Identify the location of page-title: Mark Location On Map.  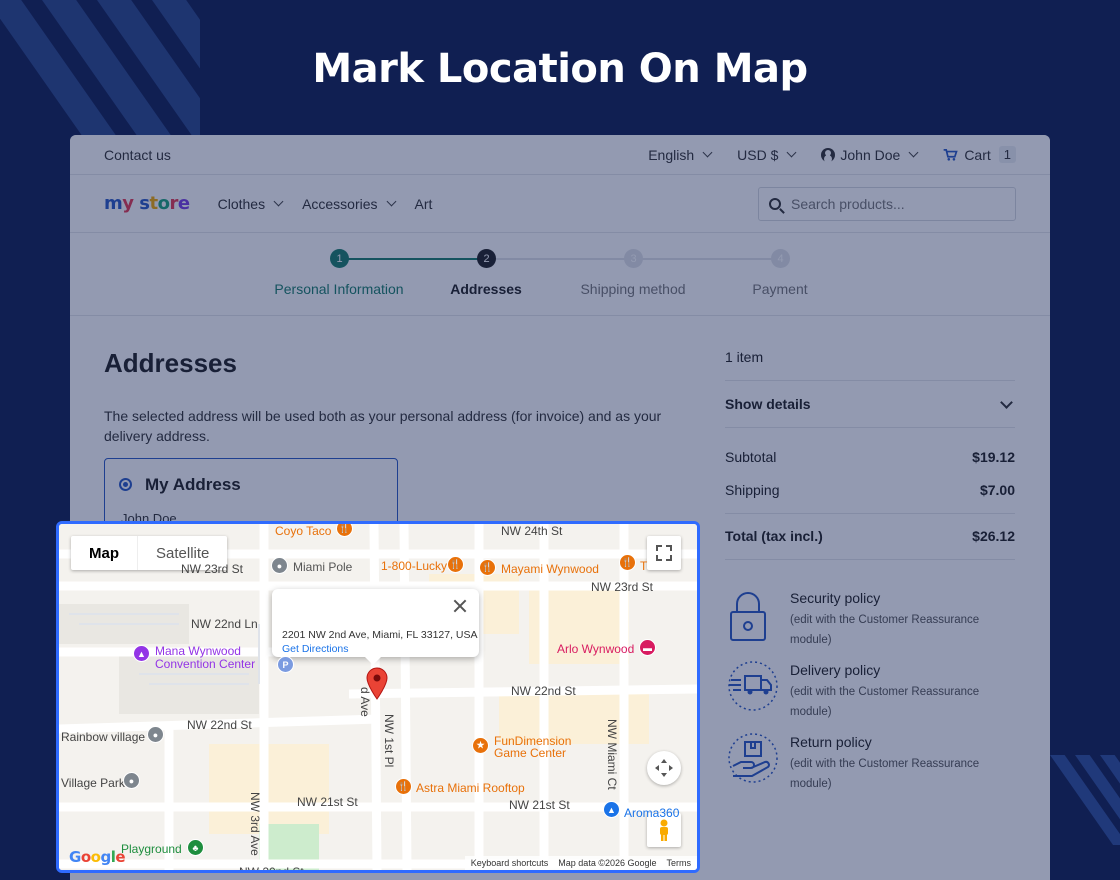
(560, 69).